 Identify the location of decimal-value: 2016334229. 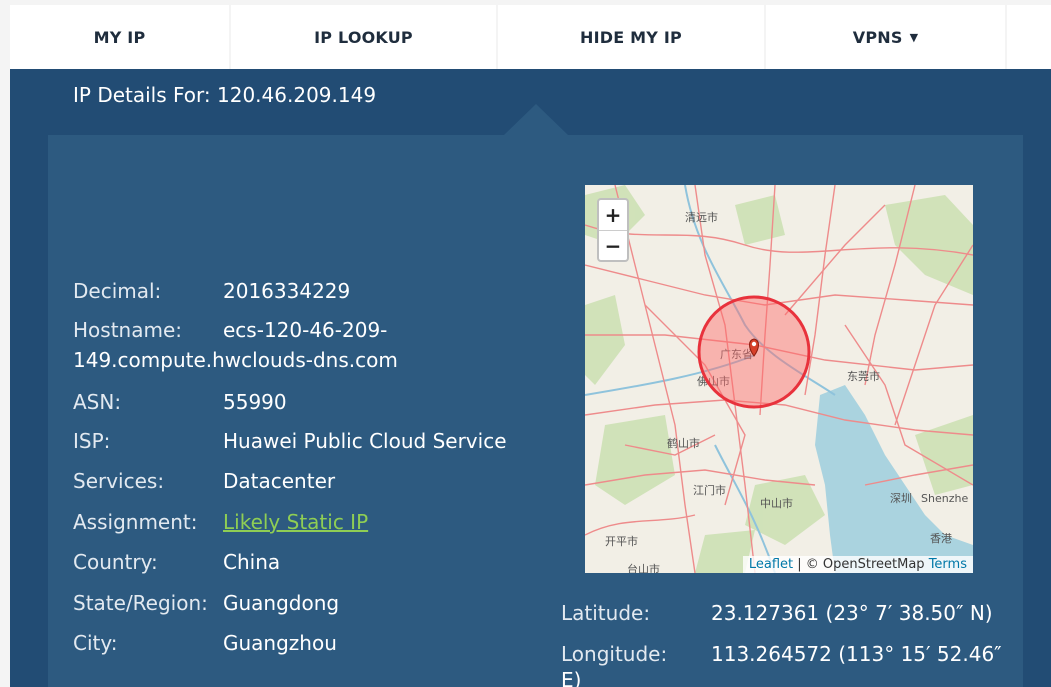
(287, 291).